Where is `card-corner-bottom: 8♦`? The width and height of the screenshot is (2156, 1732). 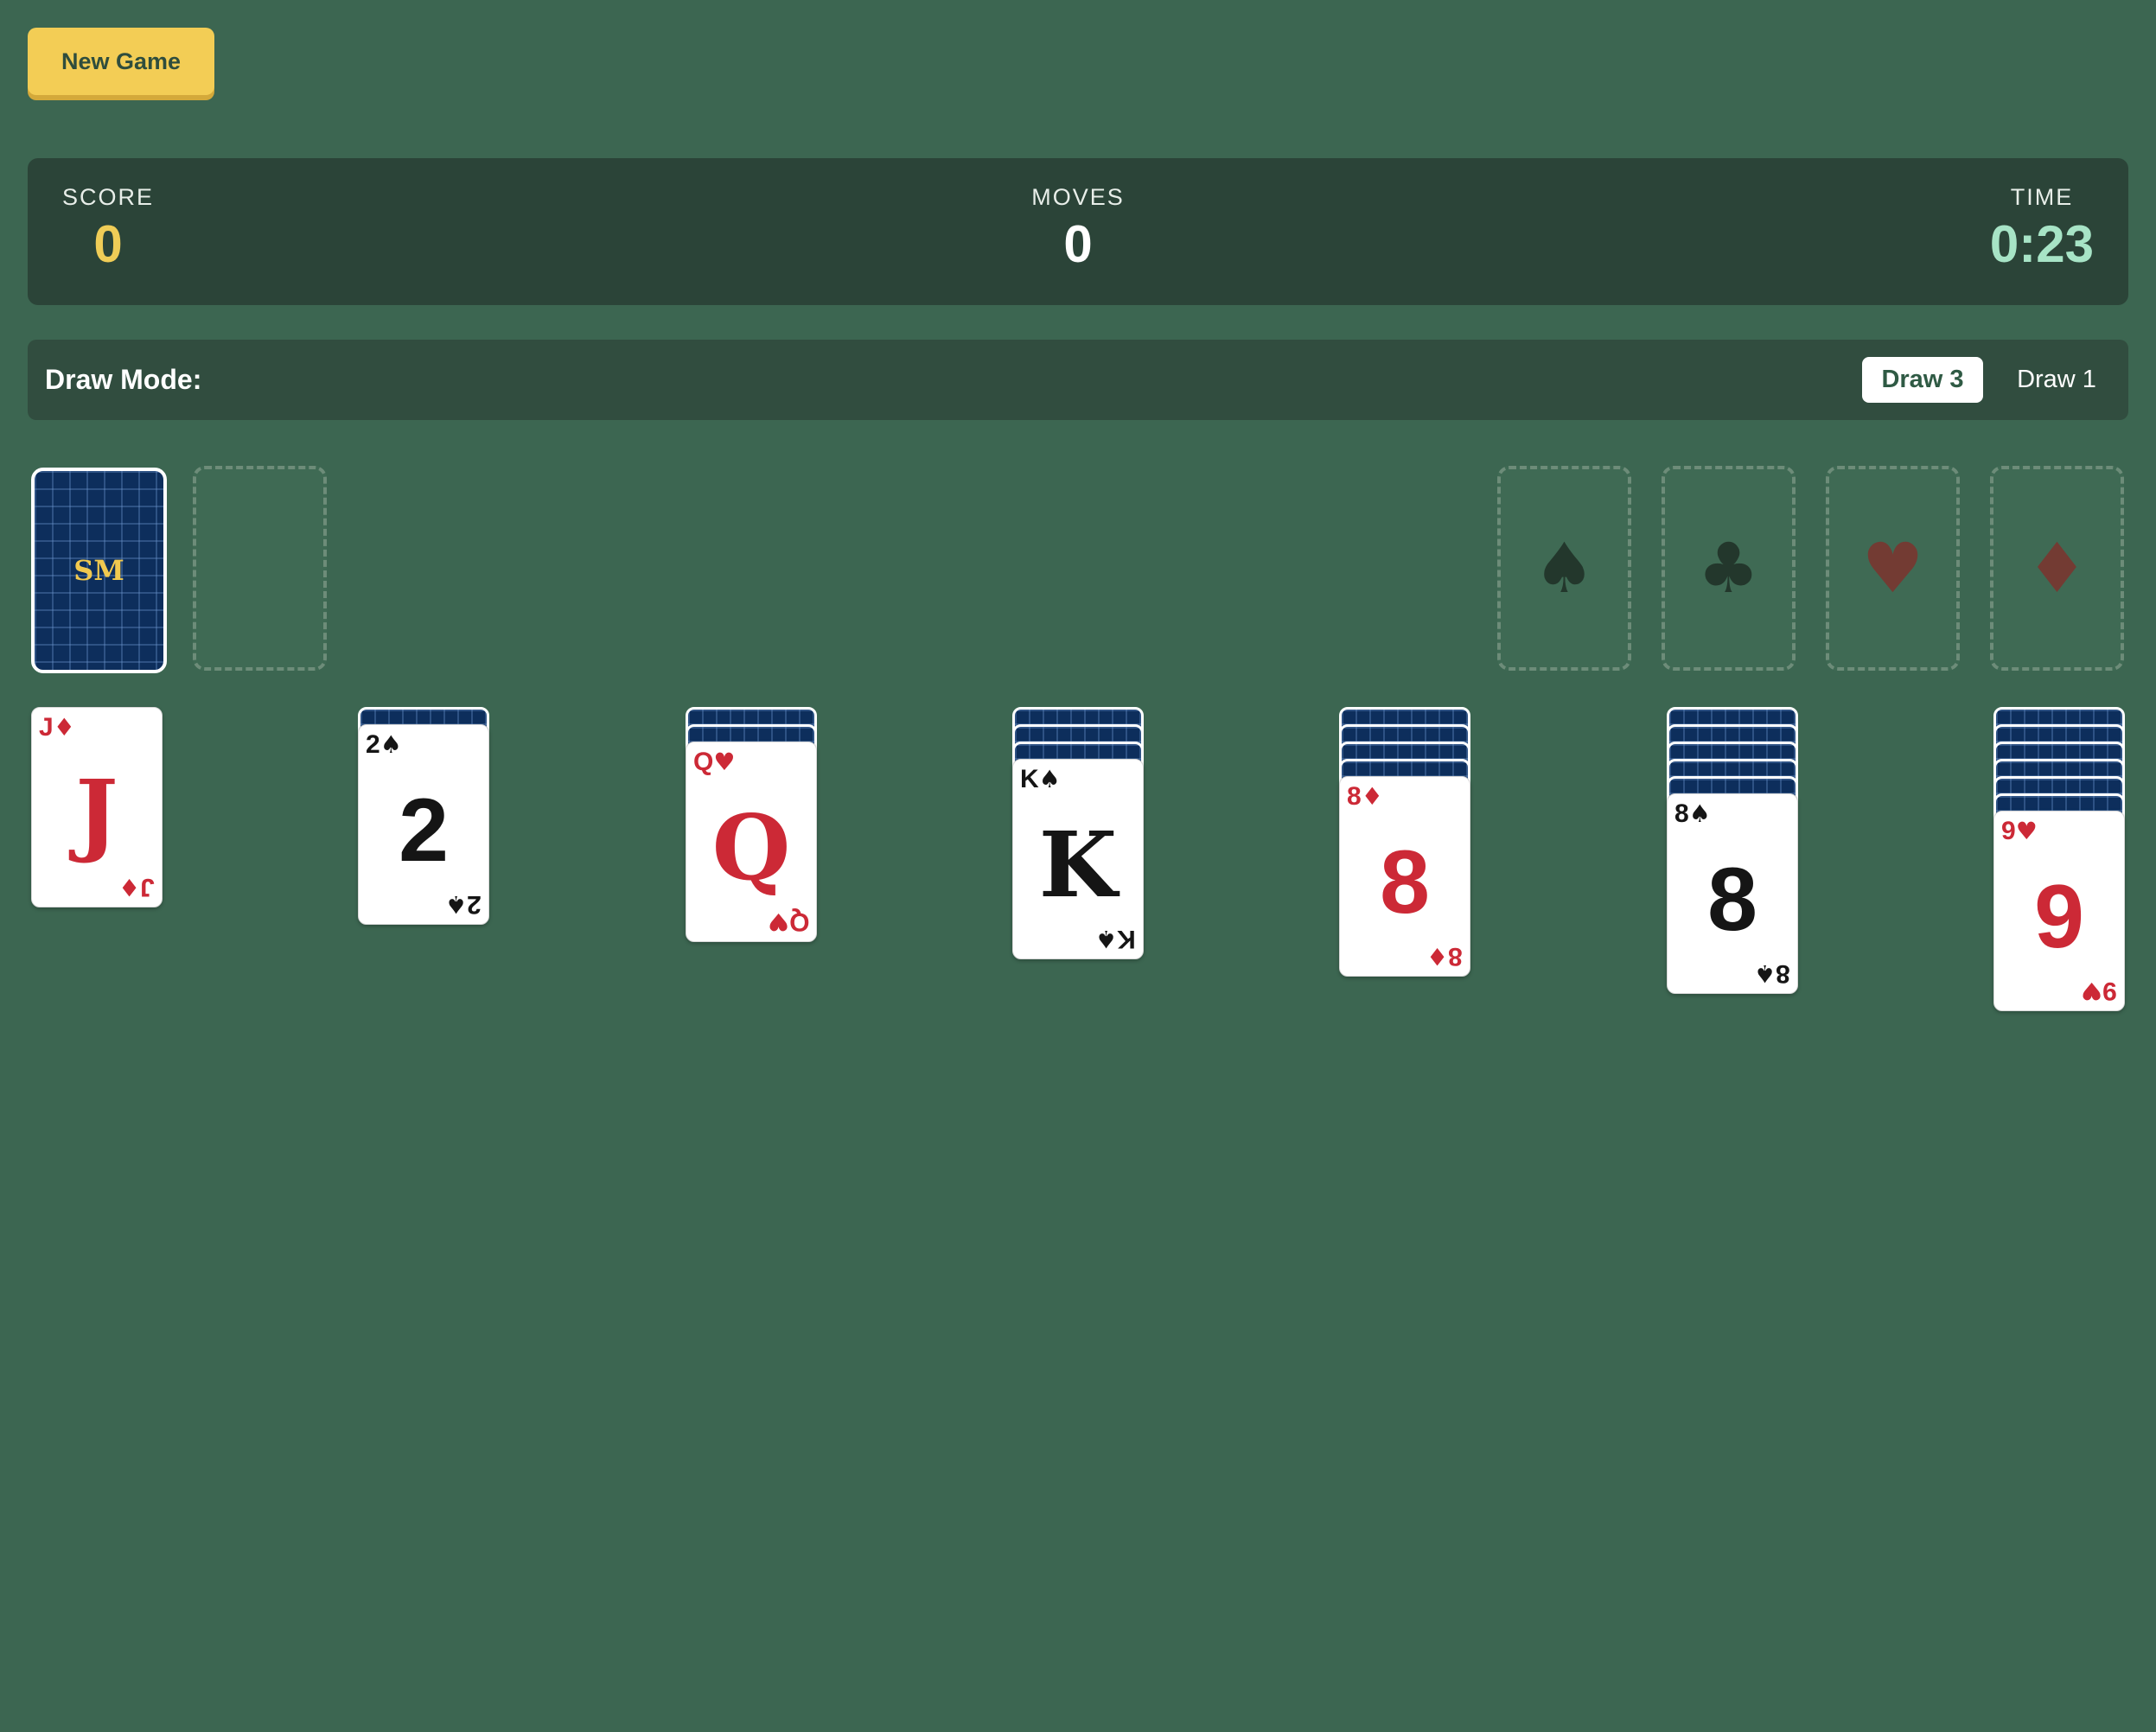 card-corner-bottom: 8♦ is located at coordinates (1444, 956).